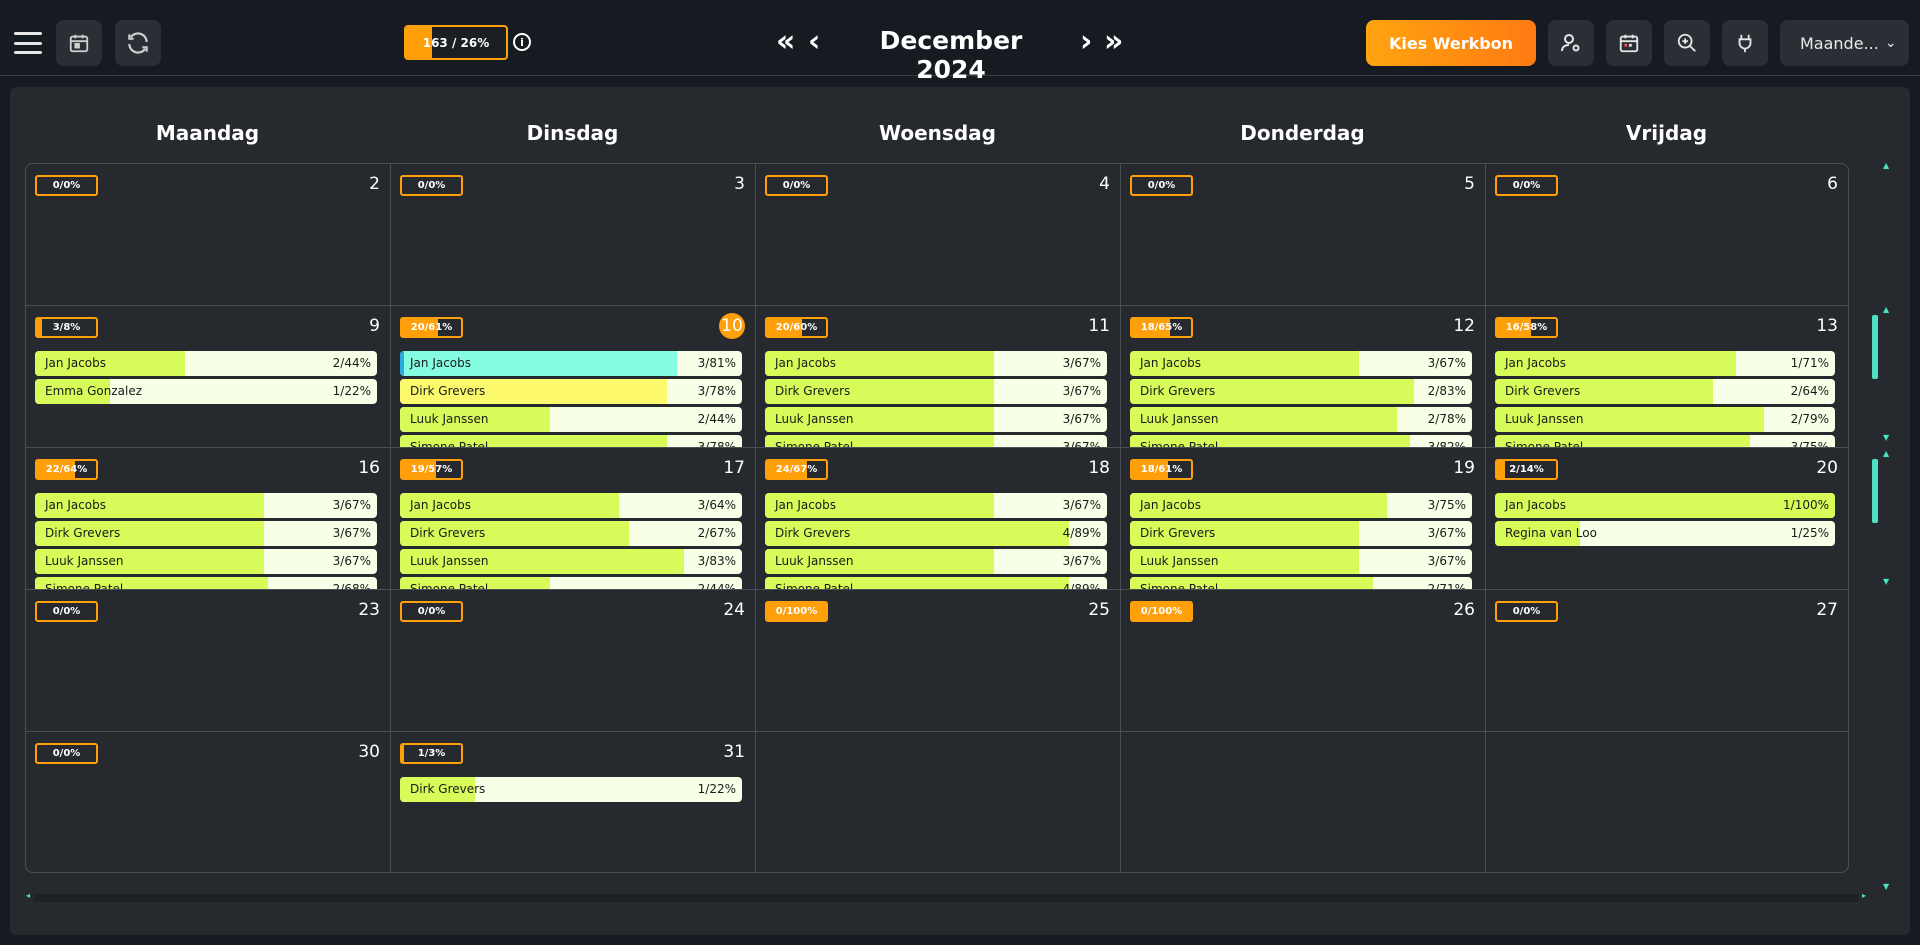 The height and width of the screenshot is (945, 1920). I want to click on user-settings-button, so click(1571, 43).